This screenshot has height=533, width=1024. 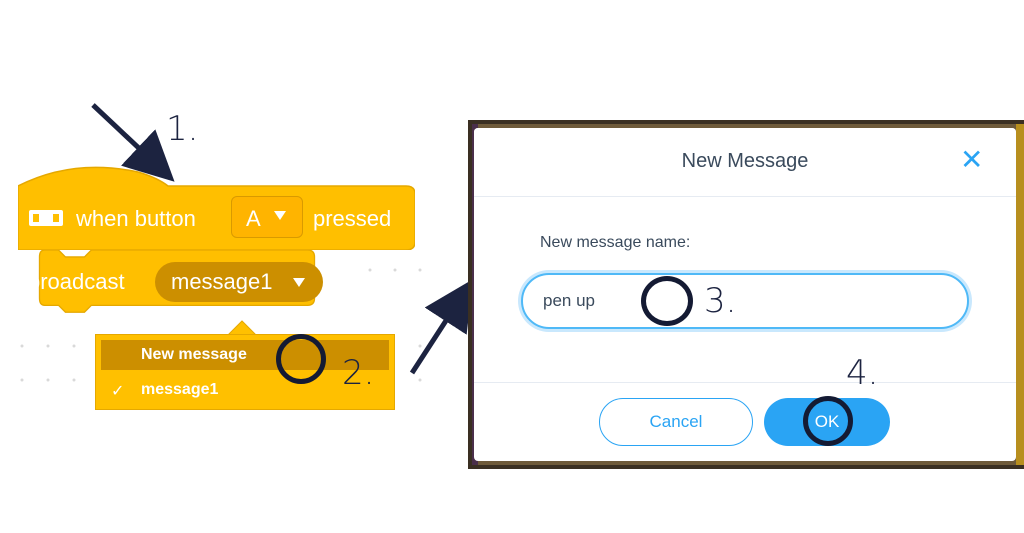 I want to click on message-select-value: message1, so click(x=222, y=281).